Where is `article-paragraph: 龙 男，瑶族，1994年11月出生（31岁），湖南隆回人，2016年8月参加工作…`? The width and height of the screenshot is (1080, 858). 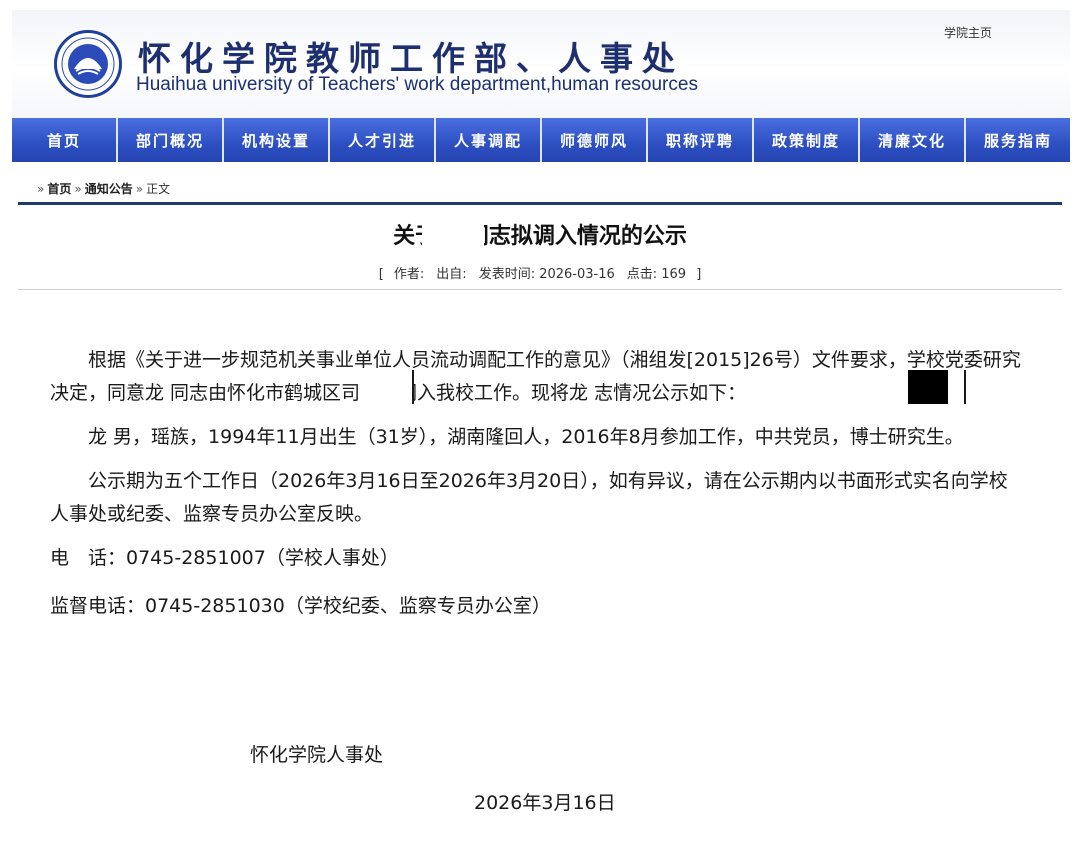 article-paragraph: 龙 男，瑶族，1994年11月出生（31岁），湖南隆回人，2016年8月参加工作… is located at coordinates (526, 437).